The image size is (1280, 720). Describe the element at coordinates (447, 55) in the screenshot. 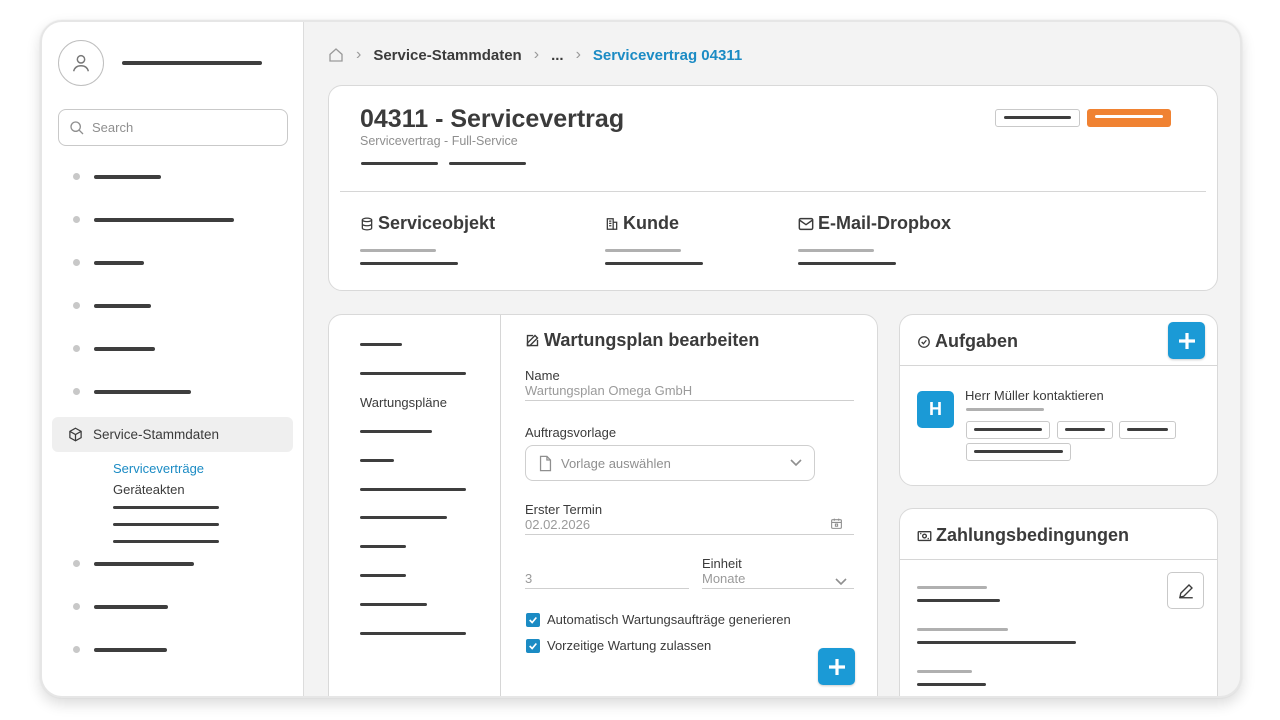

I see `breadcrumb-item: Service-Stammdaten` at that location.